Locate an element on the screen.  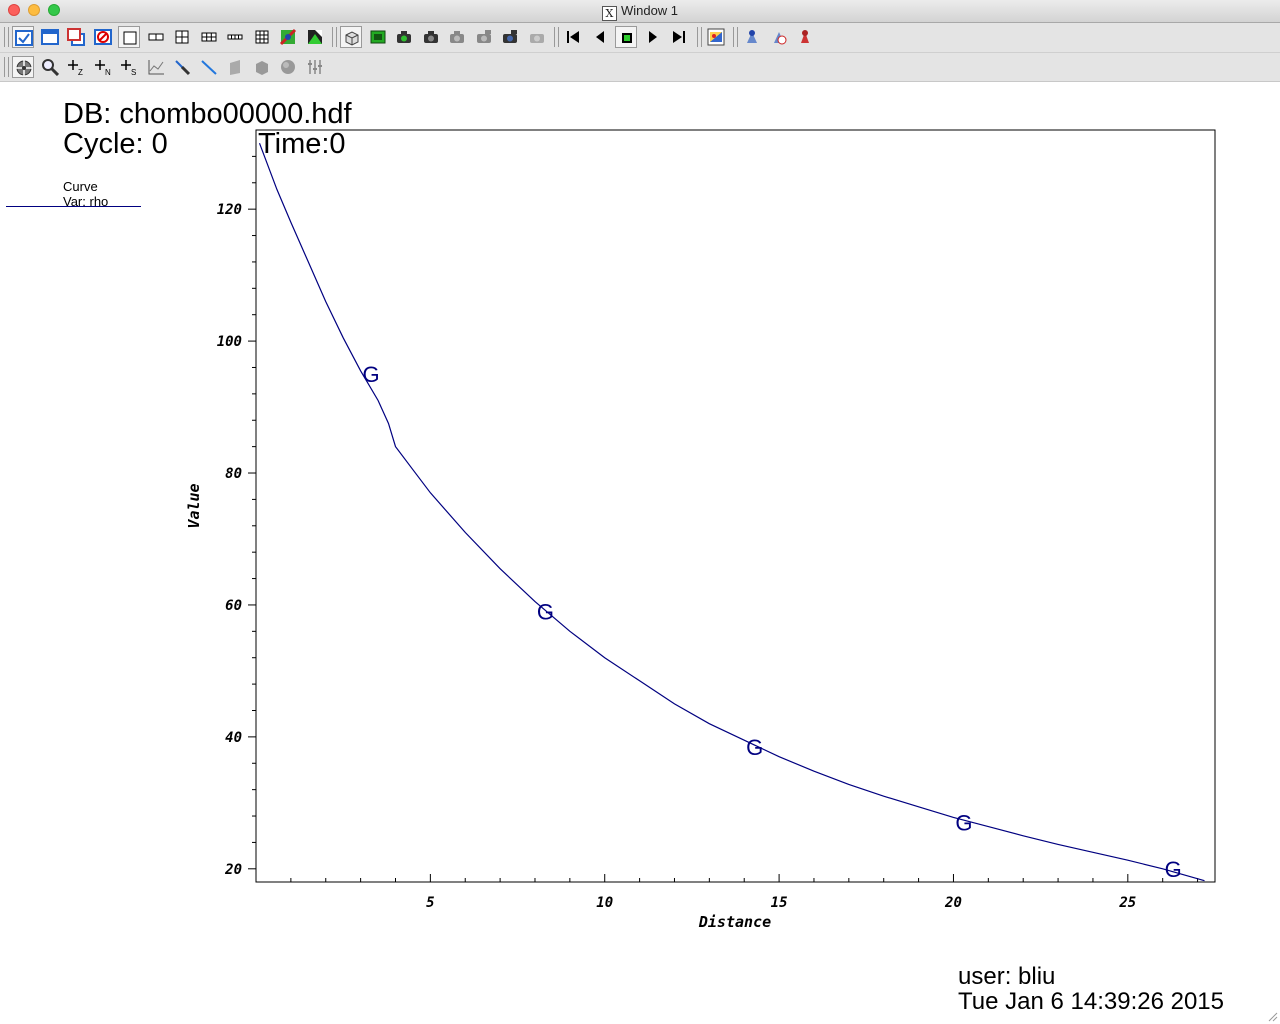
y-axis-title: Value is located at coordinates (194, 505).